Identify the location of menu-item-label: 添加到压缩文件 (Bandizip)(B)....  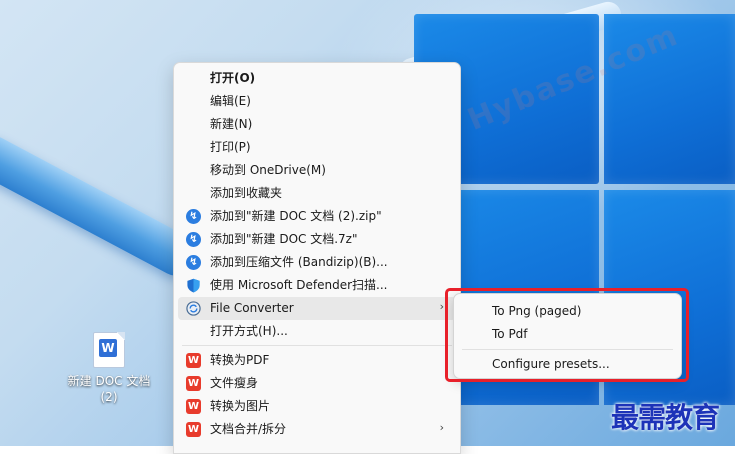
(299, 262).